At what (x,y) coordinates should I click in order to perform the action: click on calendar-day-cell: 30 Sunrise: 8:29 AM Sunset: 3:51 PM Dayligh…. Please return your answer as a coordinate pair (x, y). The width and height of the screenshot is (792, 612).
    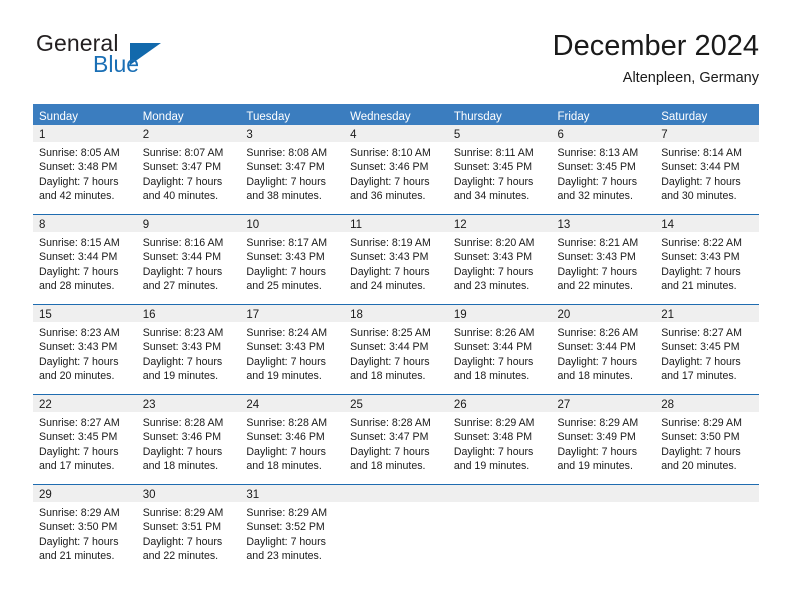
    Looking at the image, I should click on (188, 529).